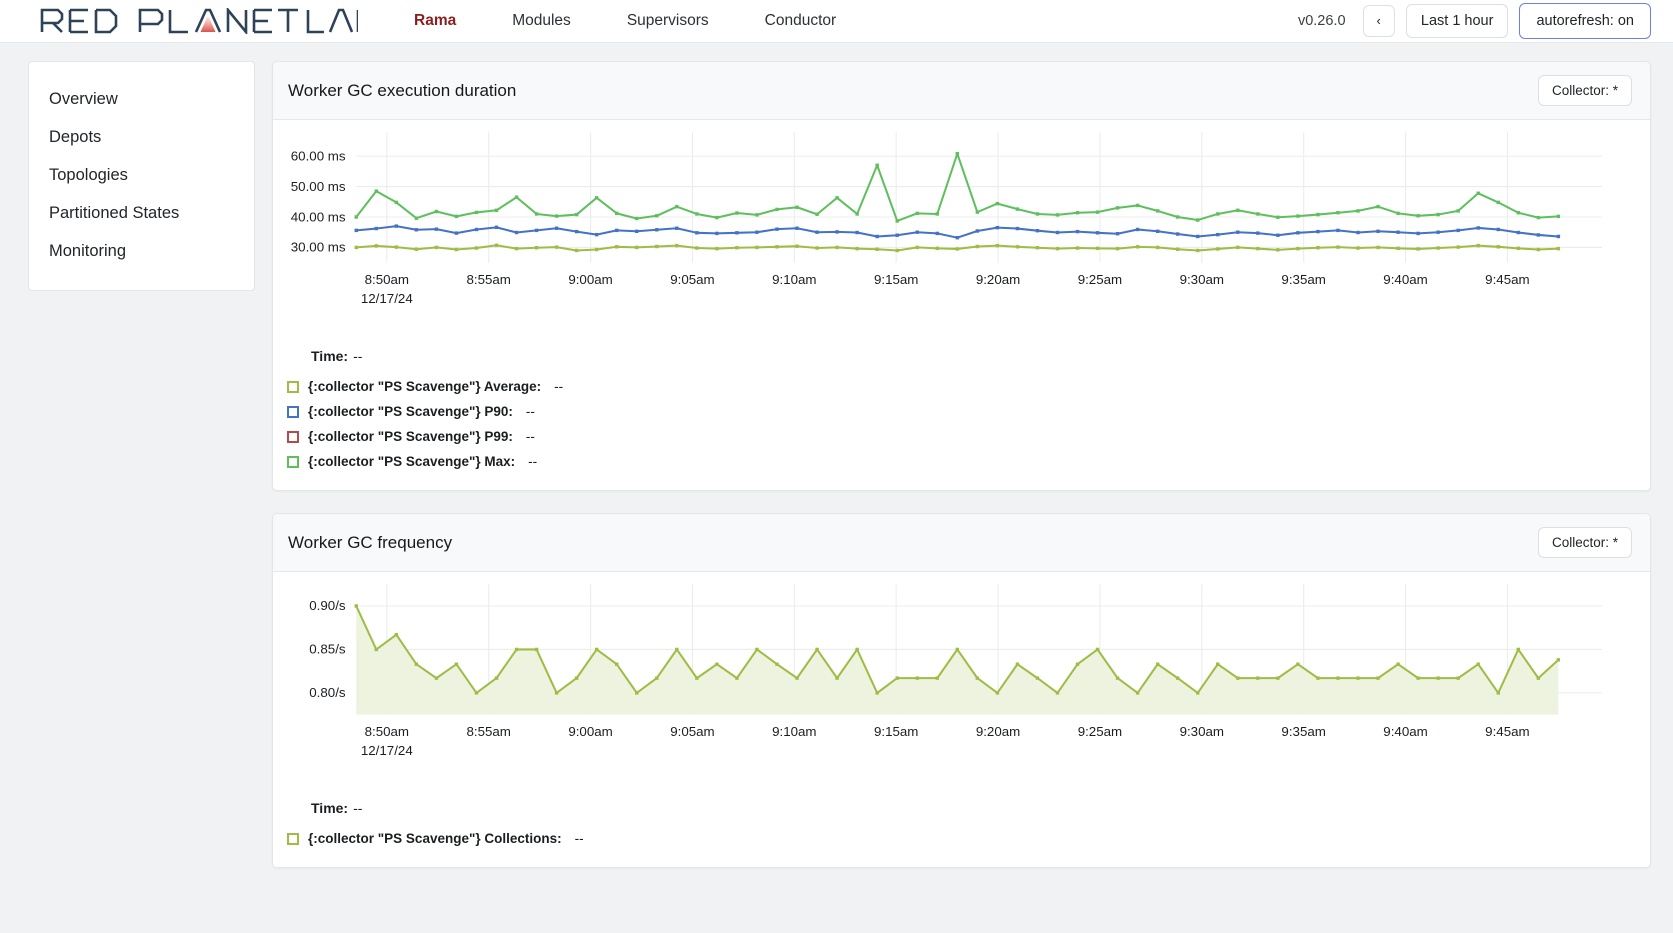 The width and height of the screenshot is (1673, 933). What do you see at coordinates (410, 437) in the screenshot?
I see `legend-label: {:collector "PS Scavenge"} P99:` at bounding box center [410, 437].